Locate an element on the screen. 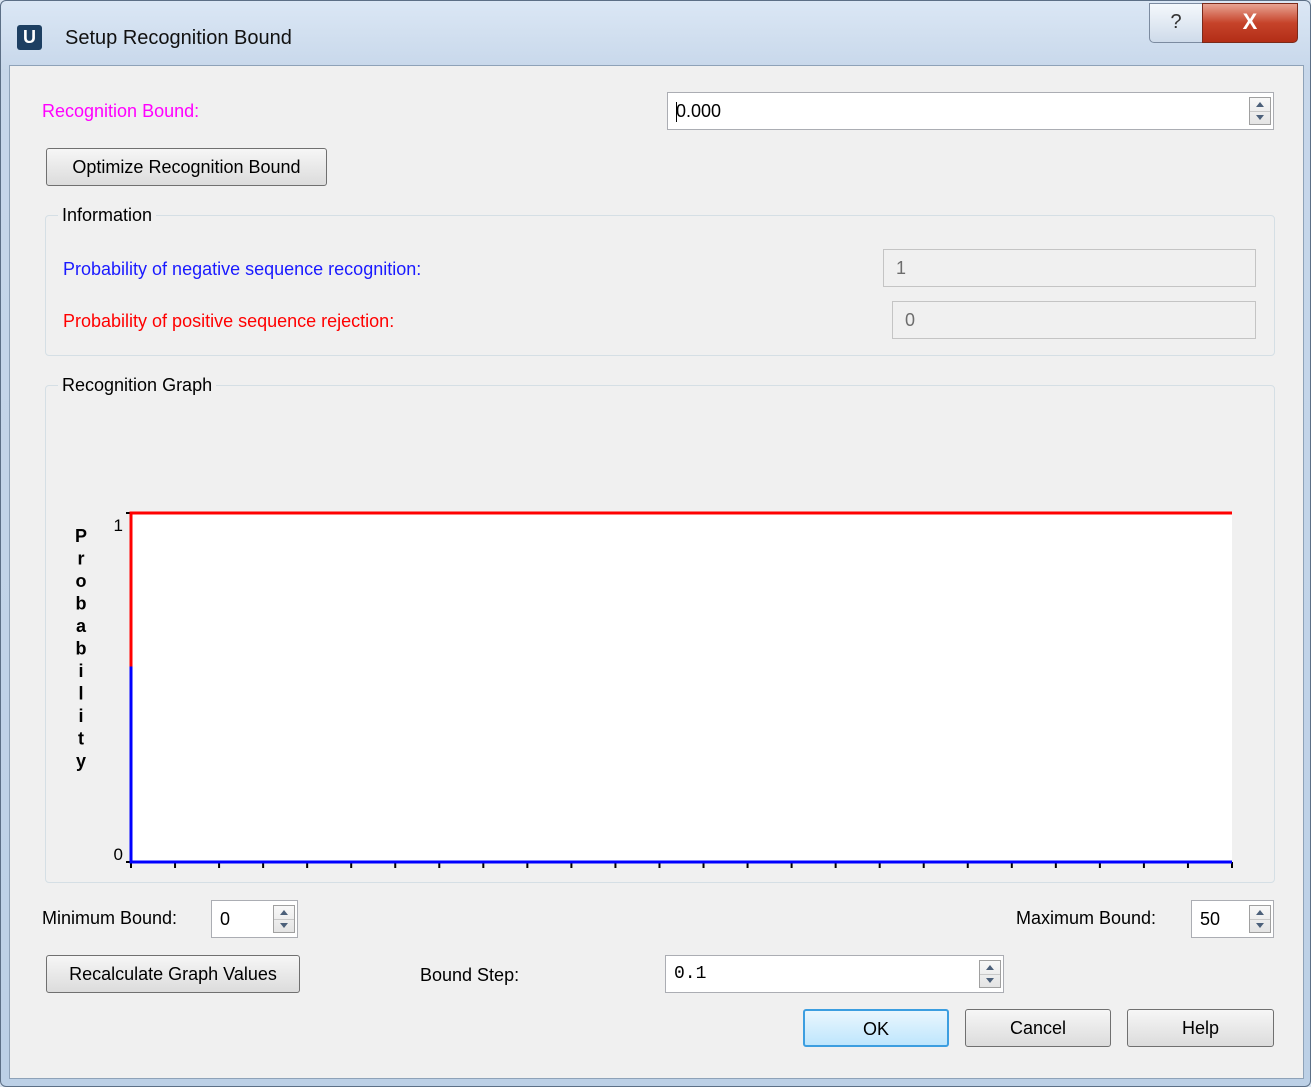  negative-recognition-value: 1 is located at coordinates (1069, 268).